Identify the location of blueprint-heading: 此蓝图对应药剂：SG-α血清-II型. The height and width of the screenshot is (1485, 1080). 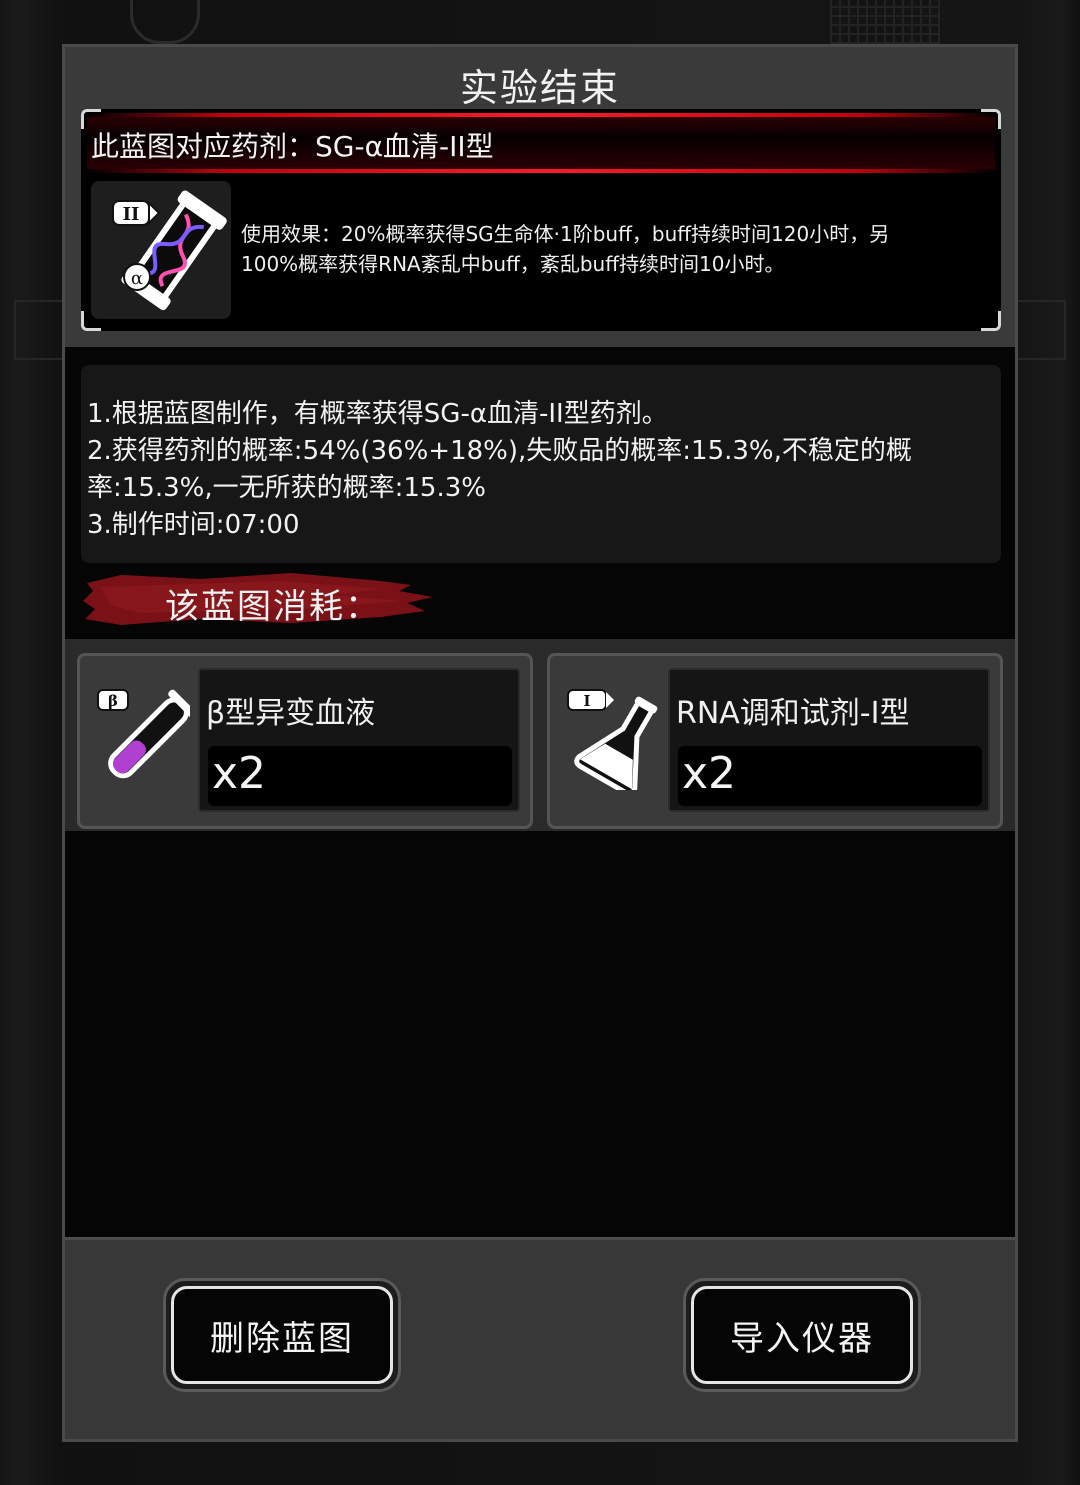
(292, 146).